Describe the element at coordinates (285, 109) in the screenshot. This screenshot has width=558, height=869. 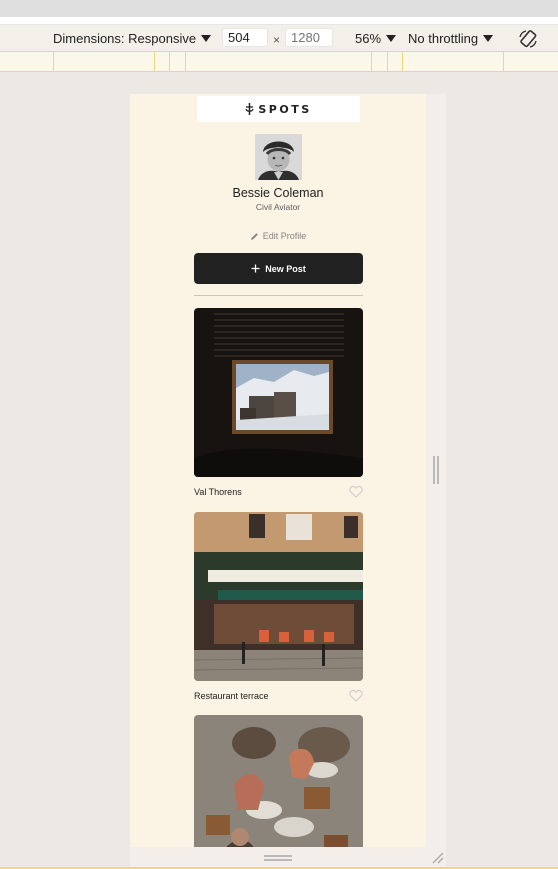
I see `logo-text: SPOTS` at that location.